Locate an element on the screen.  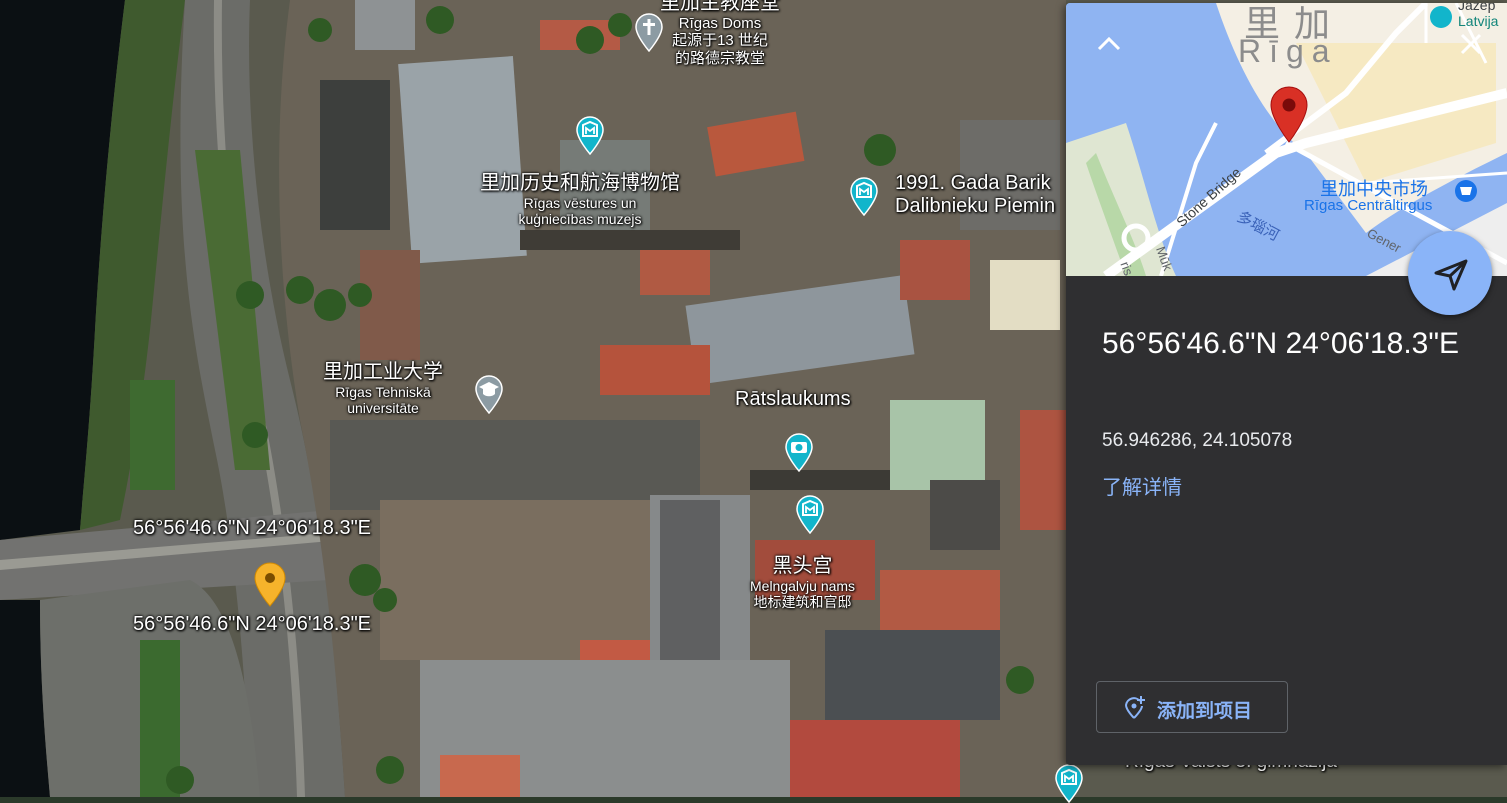
decimal-coordinates: 56.946286, 24.105078 is located at coordinates (1197, 440).